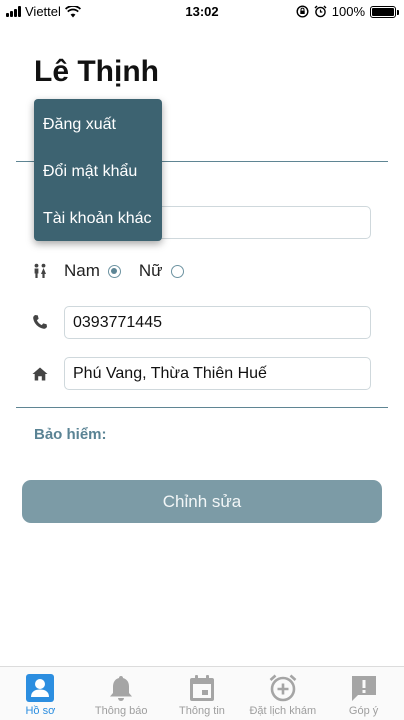 This screenshot has height=720, width=404. I want to click on tab-info: Thông tin, so click(202, 693).